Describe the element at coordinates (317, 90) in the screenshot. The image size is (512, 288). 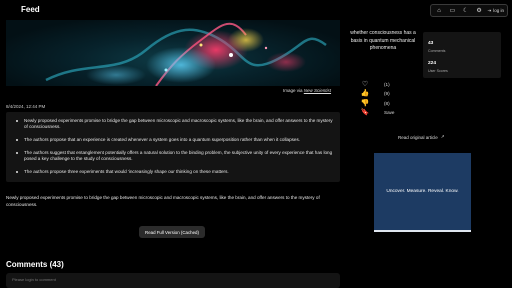
I see `image-source-link: New Scientist` at that location.